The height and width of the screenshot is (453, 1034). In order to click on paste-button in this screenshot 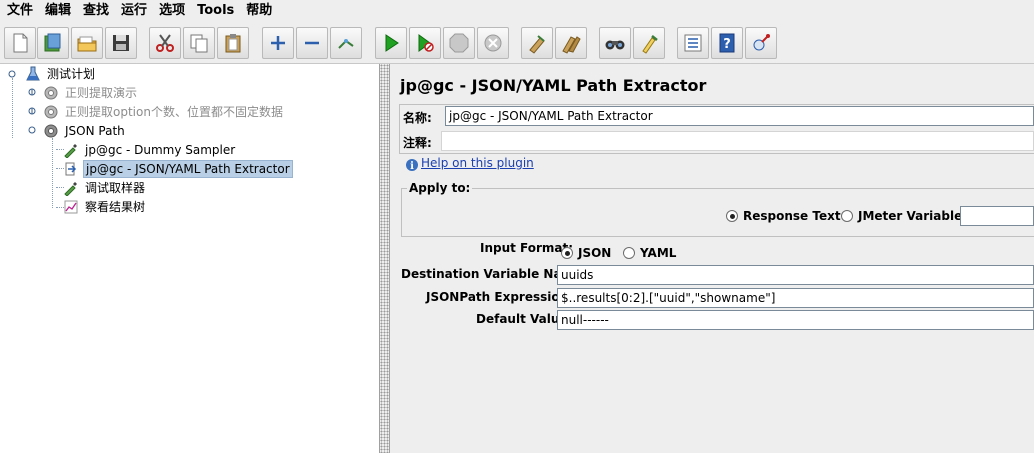, I will do `click(233, 43)`.